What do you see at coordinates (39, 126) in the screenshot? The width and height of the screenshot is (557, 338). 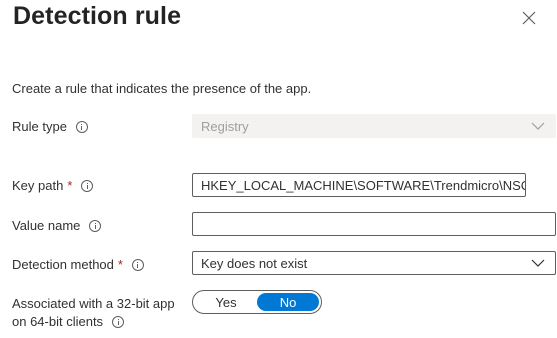 I see `rule-type-label-text: Rule type` at bounding box center [39, 126].